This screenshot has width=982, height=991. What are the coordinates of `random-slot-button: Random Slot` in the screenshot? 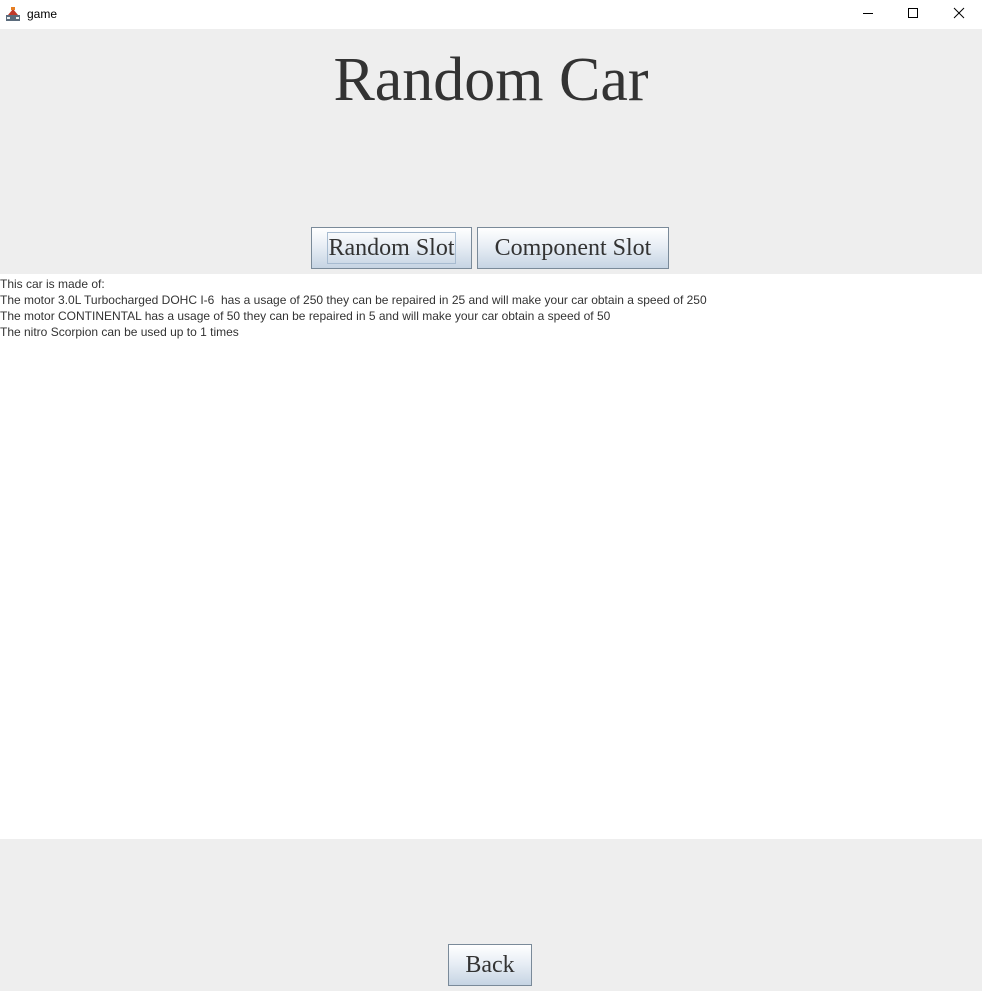 It's located at (391, 248).